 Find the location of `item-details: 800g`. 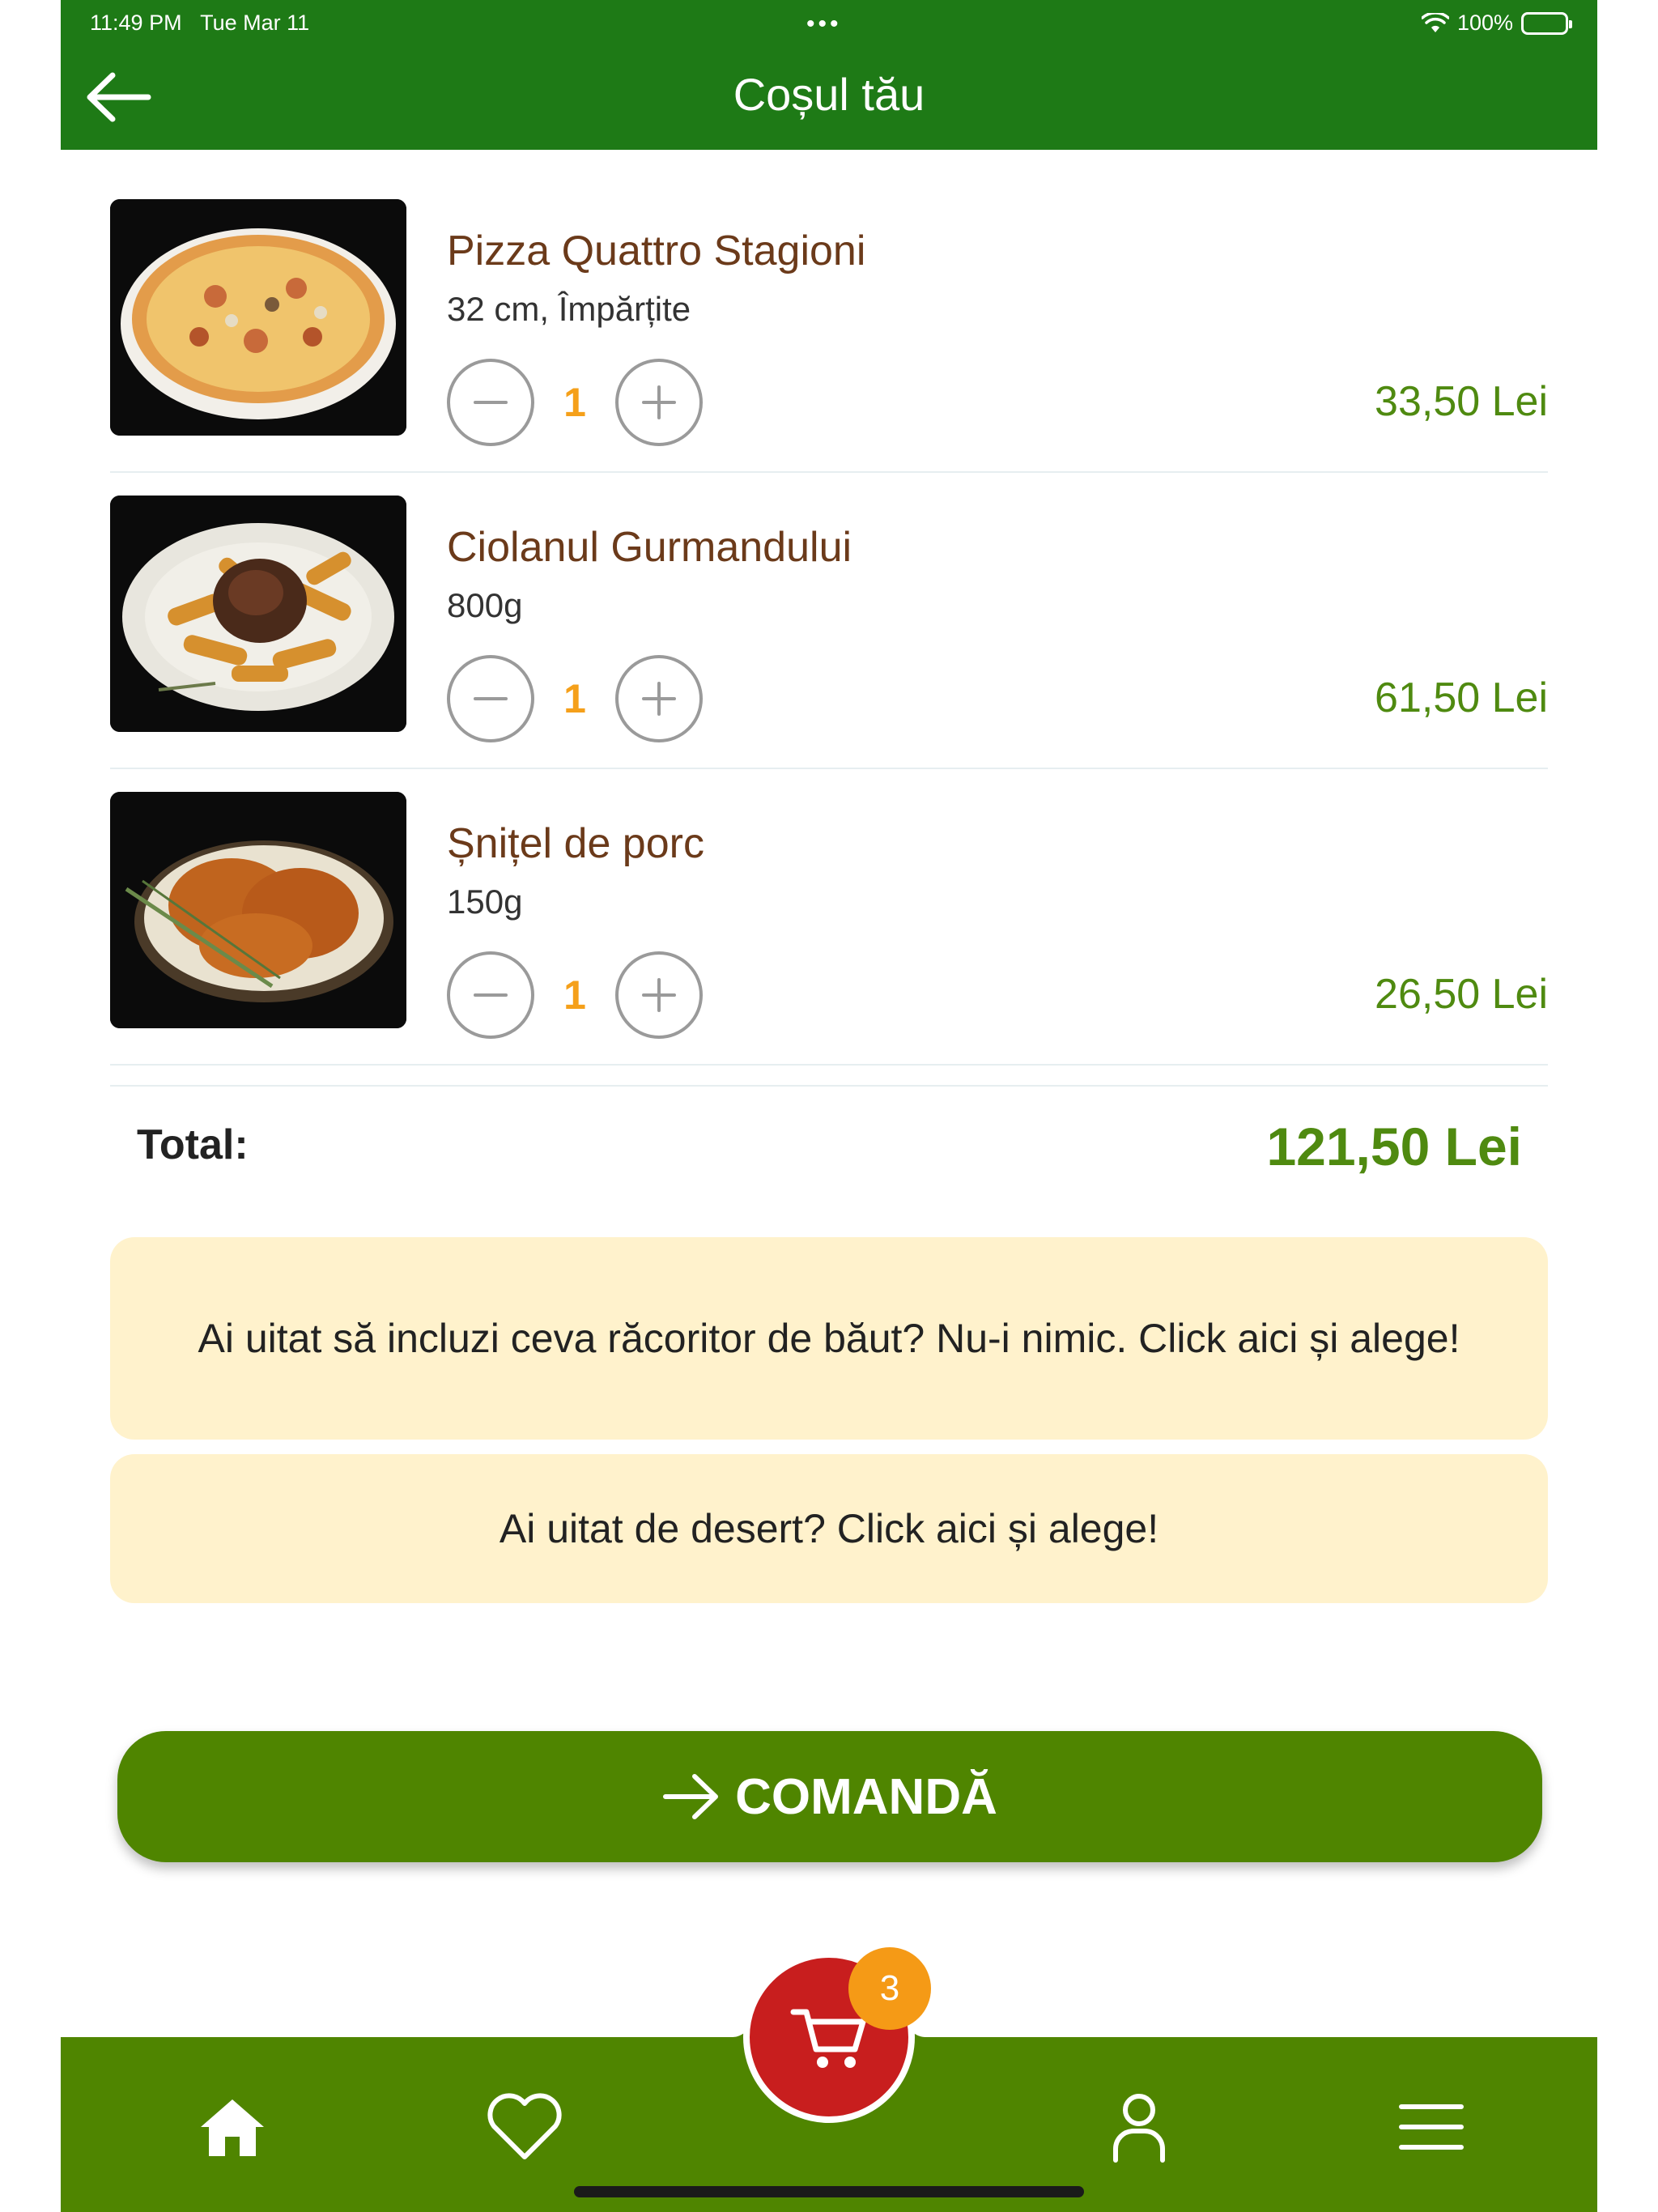

item-details: 800g is located at coordinates (485, 605).